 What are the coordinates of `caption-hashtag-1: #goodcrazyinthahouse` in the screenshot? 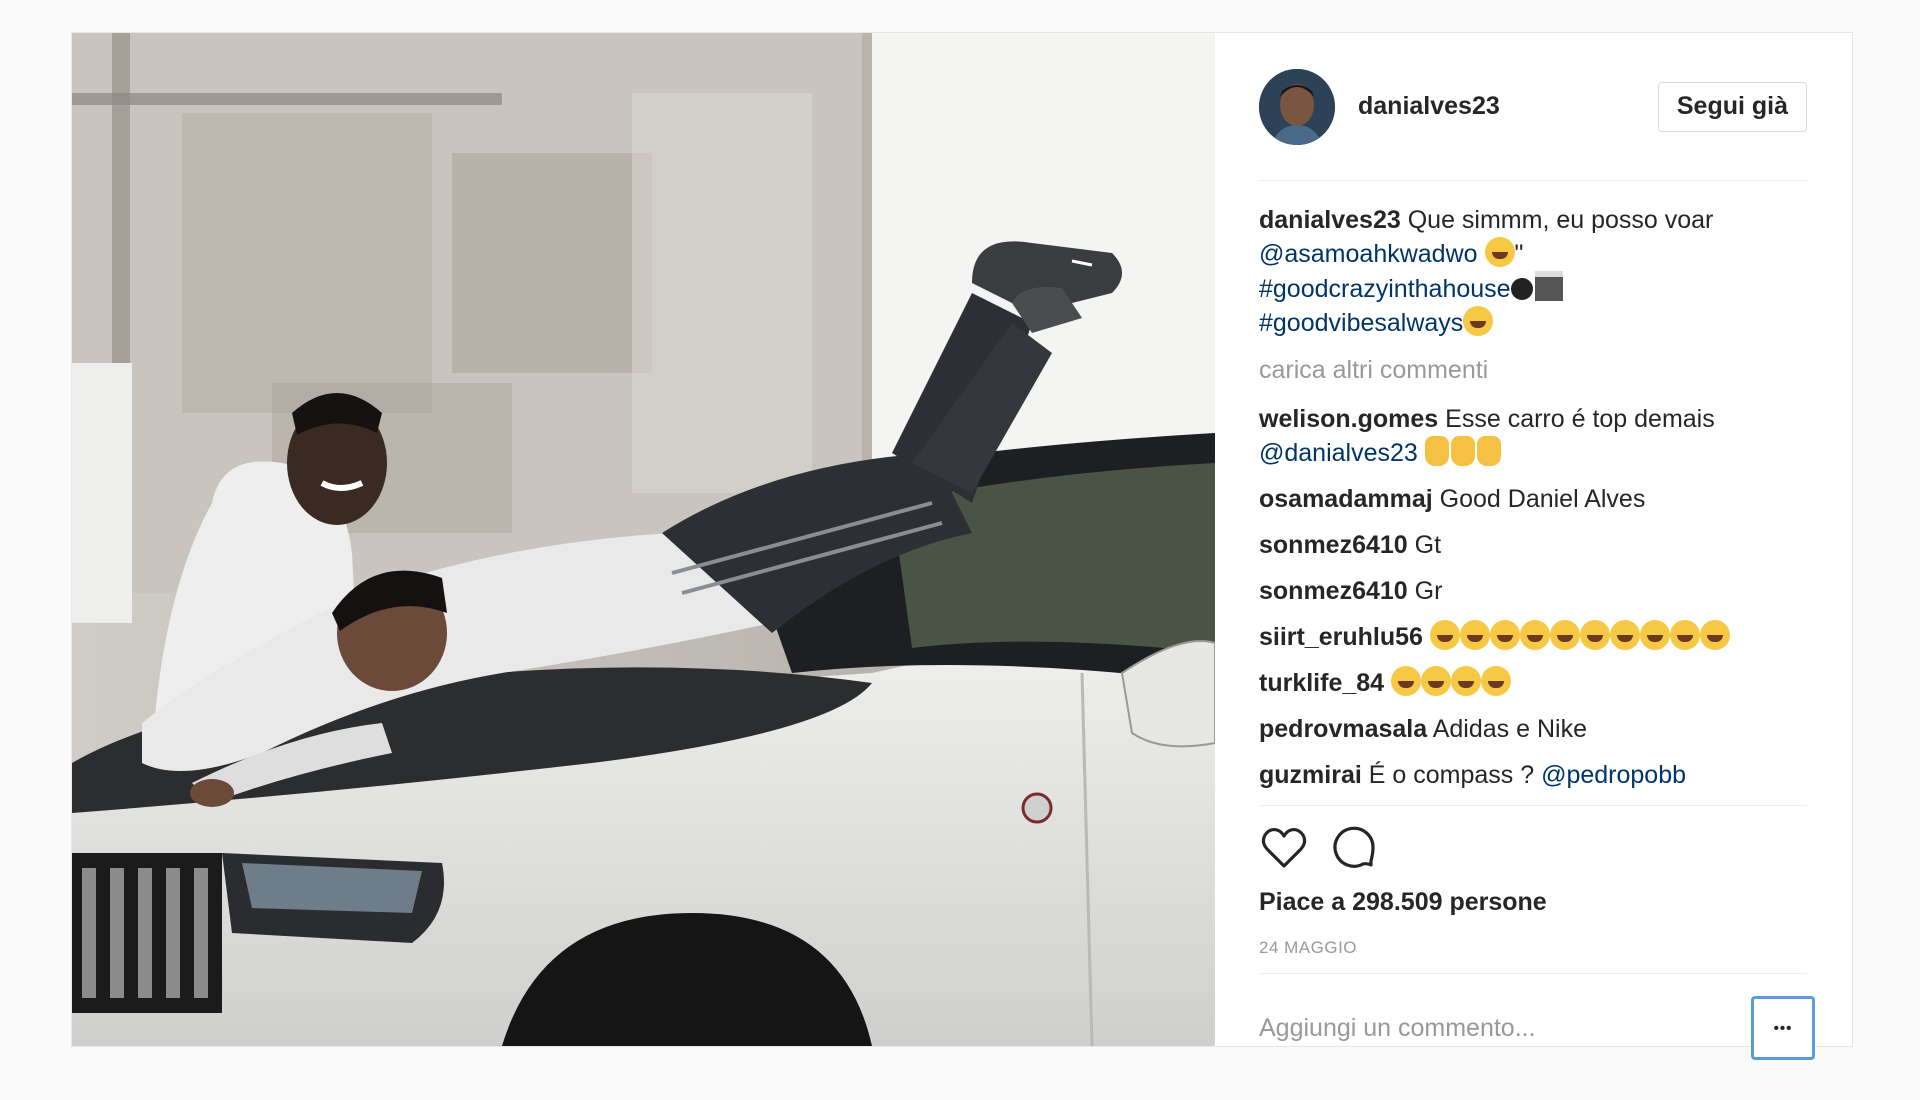 It's located at (1385, 289).